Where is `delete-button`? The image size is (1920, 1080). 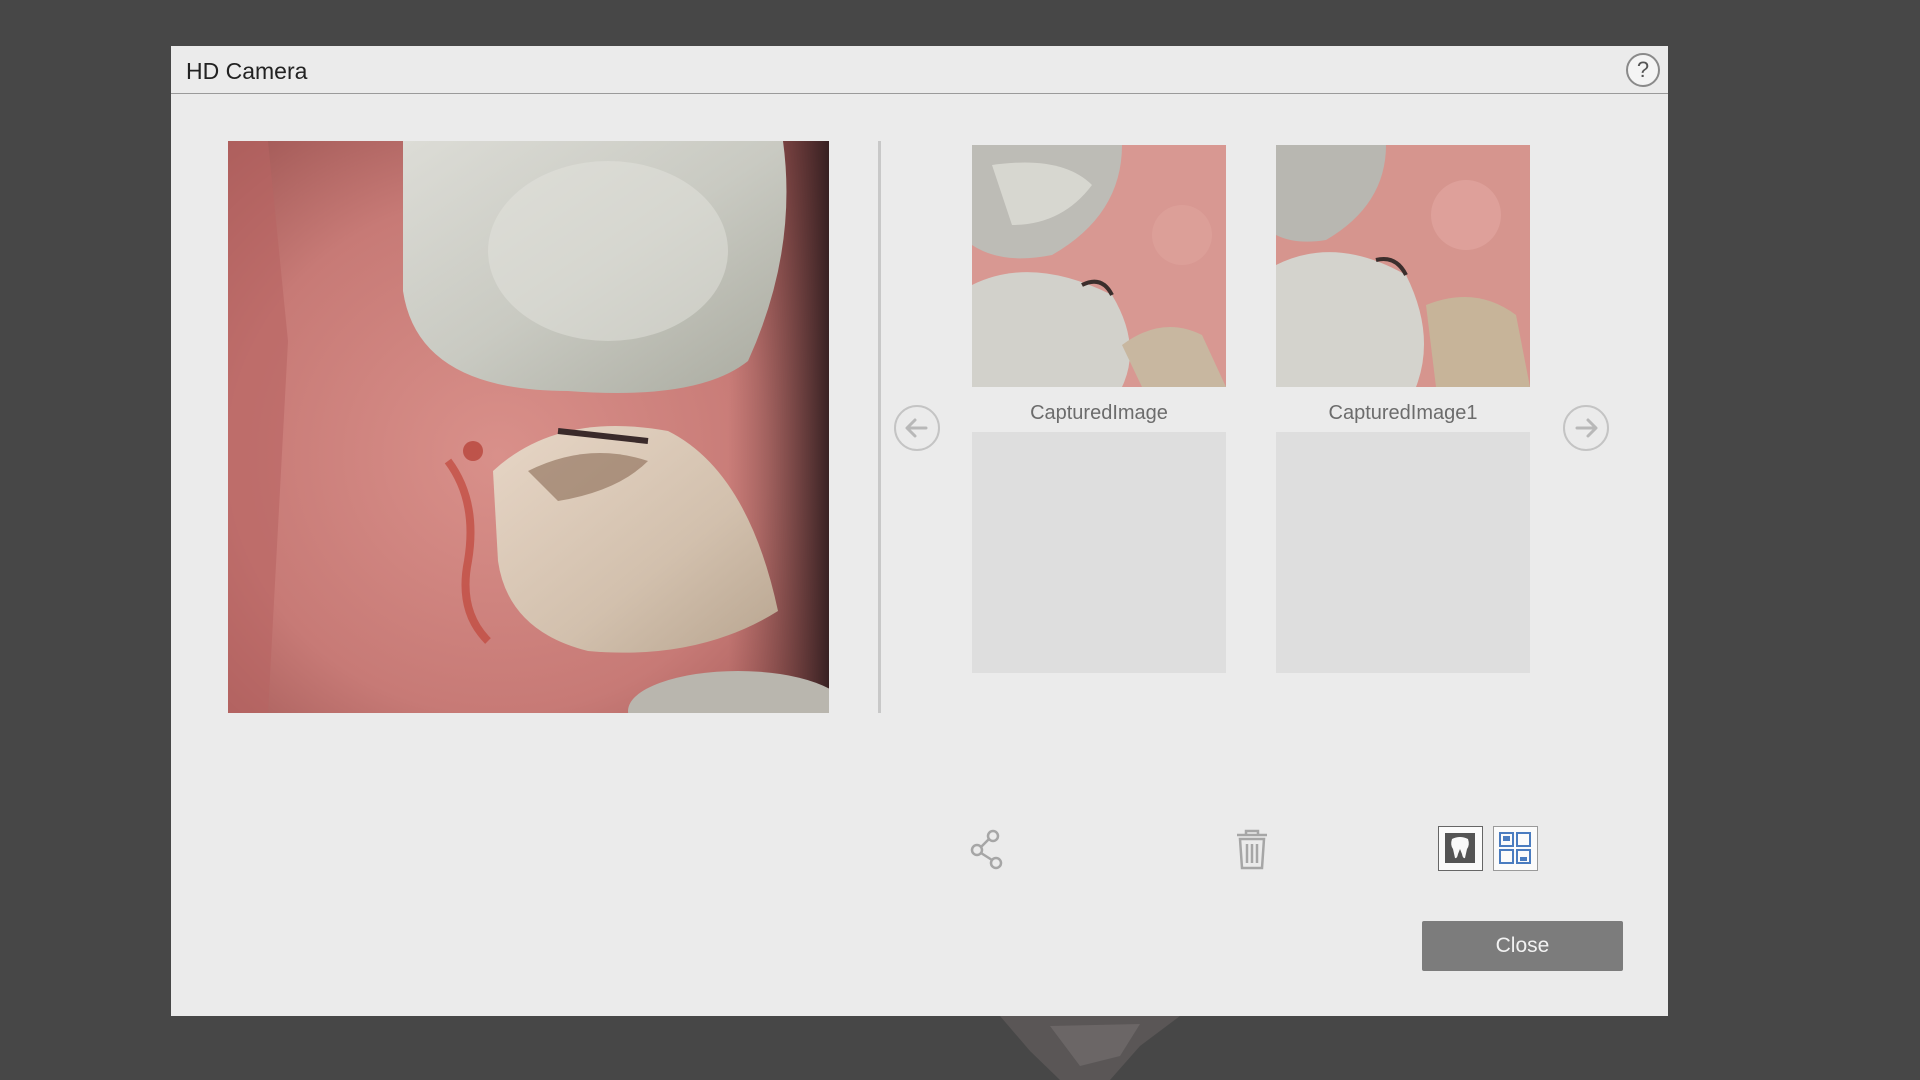 delete-button is located at coordinates (1252, 849).